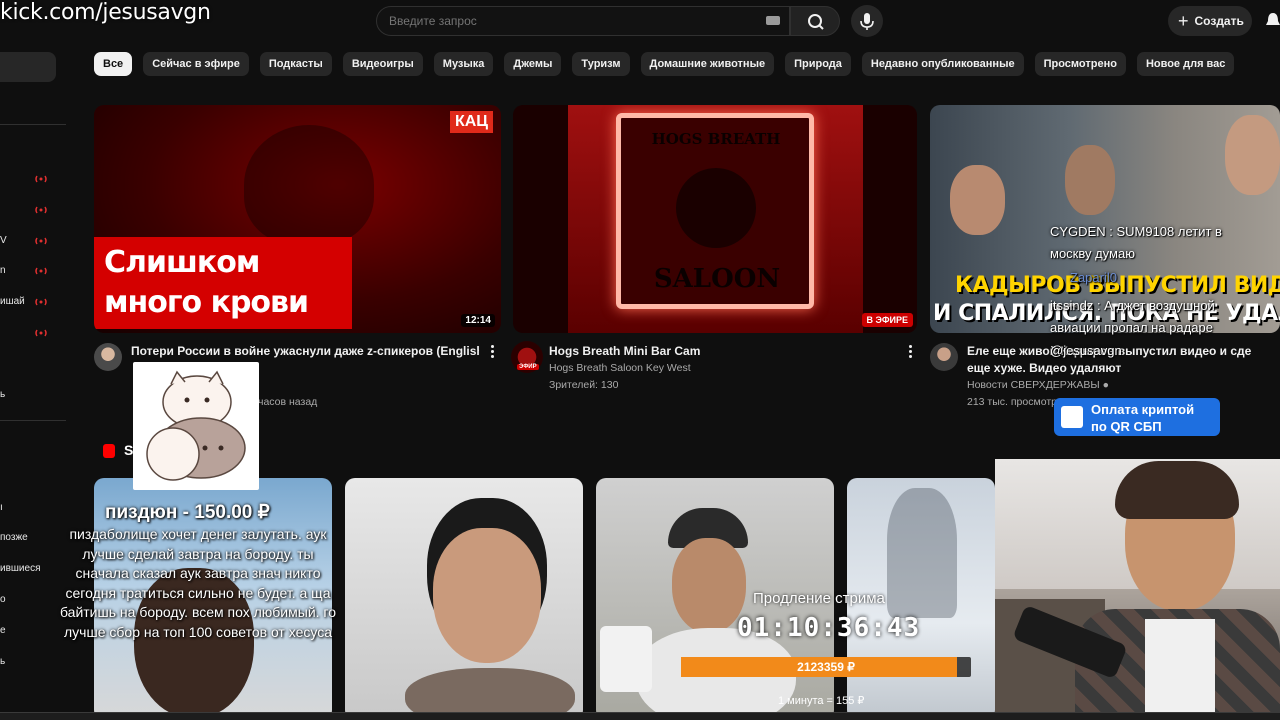 This screenshot has height=720, width=1280. I want to click on search-icon, so click(816, 22).